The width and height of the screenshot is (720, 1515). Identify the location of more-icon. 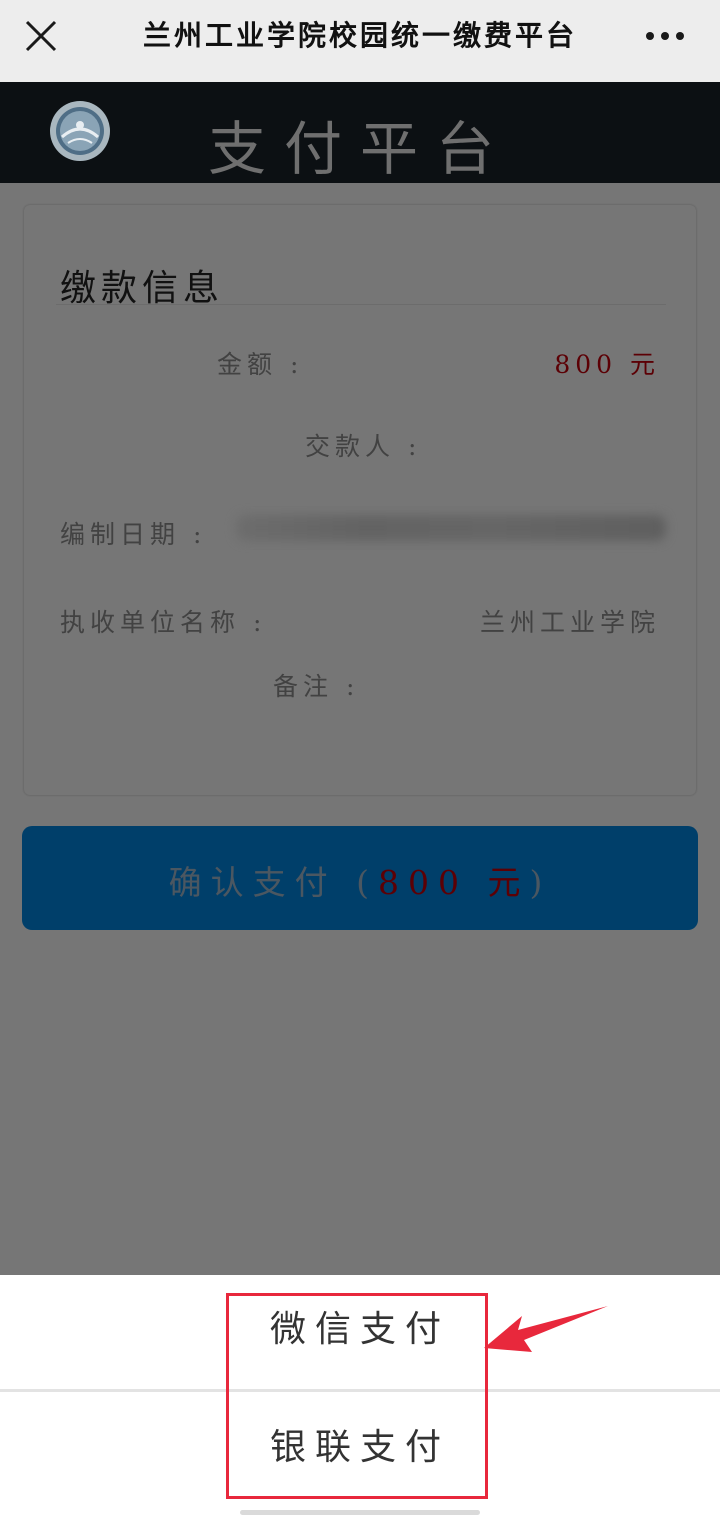
(665, 36).